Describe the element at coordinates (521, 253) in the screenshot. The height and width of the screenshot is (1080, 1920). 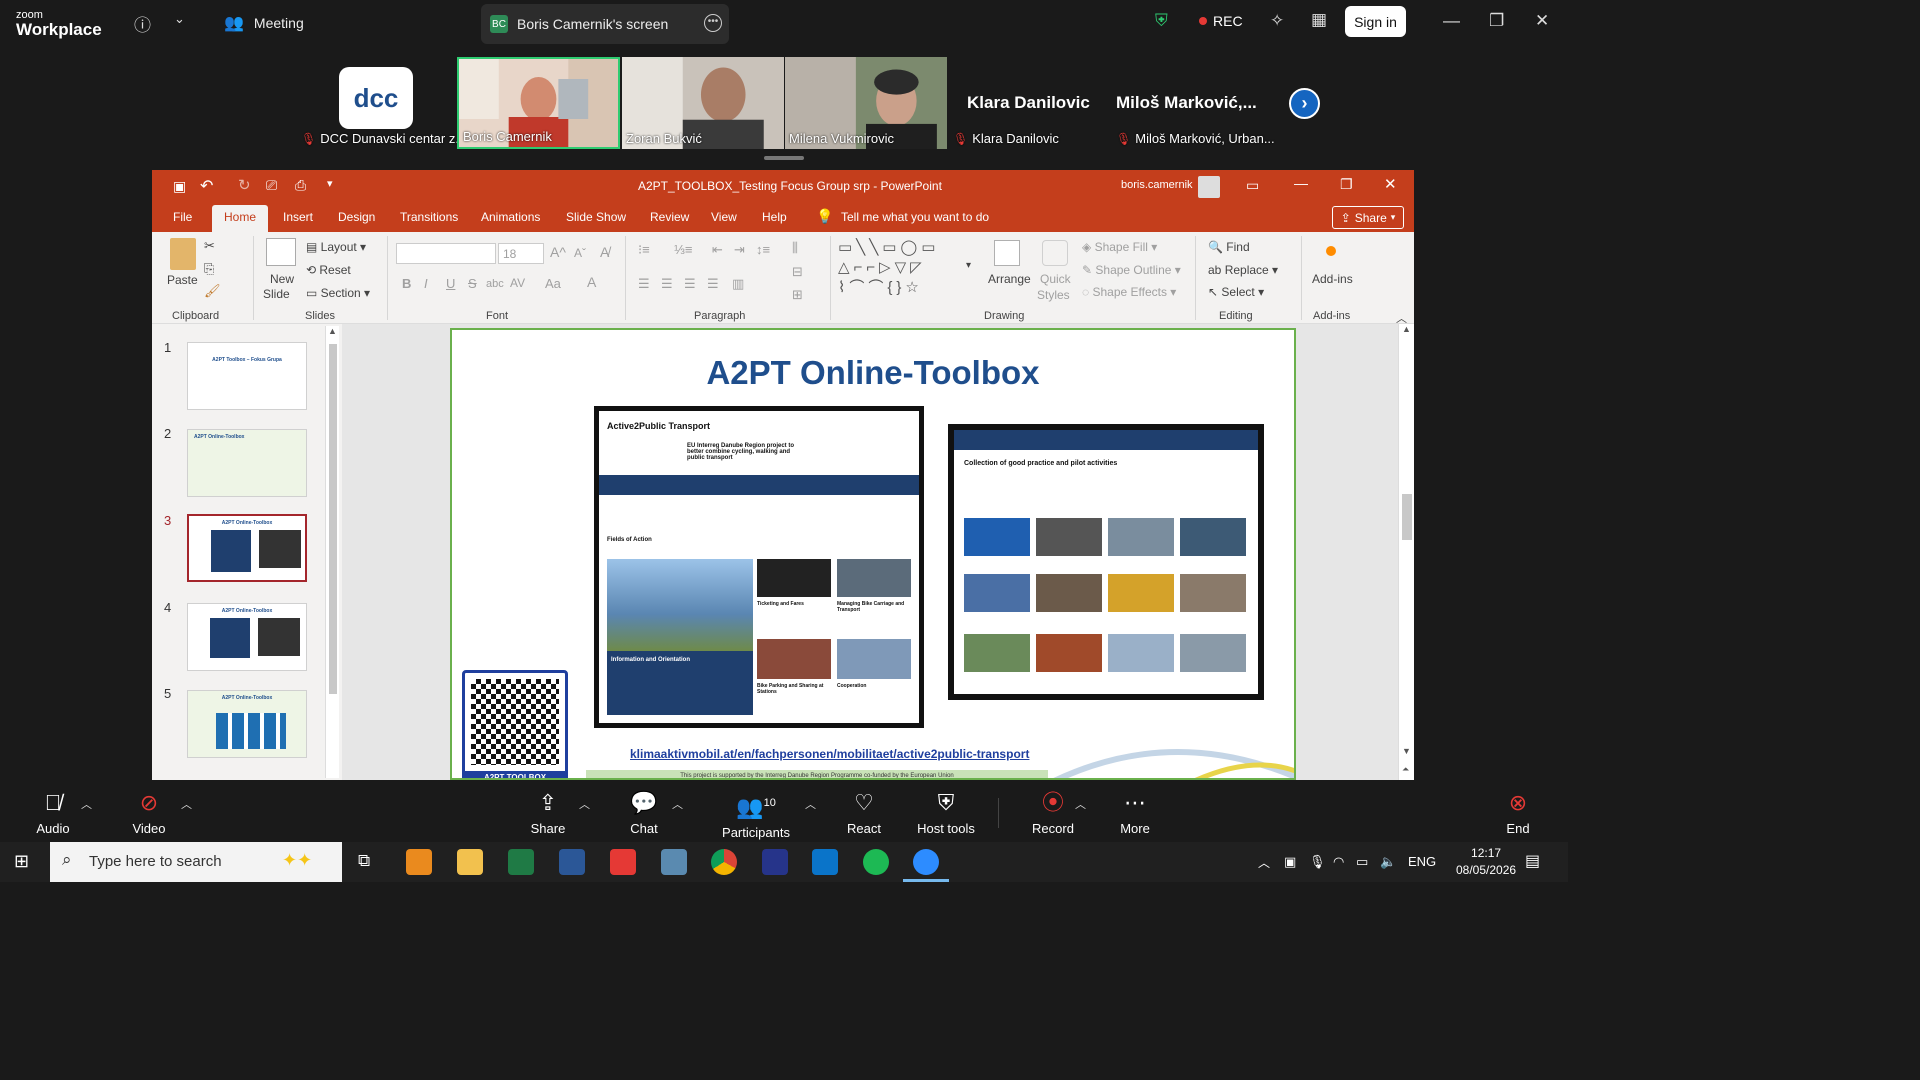
I see `font-size-select: 18` at that location.